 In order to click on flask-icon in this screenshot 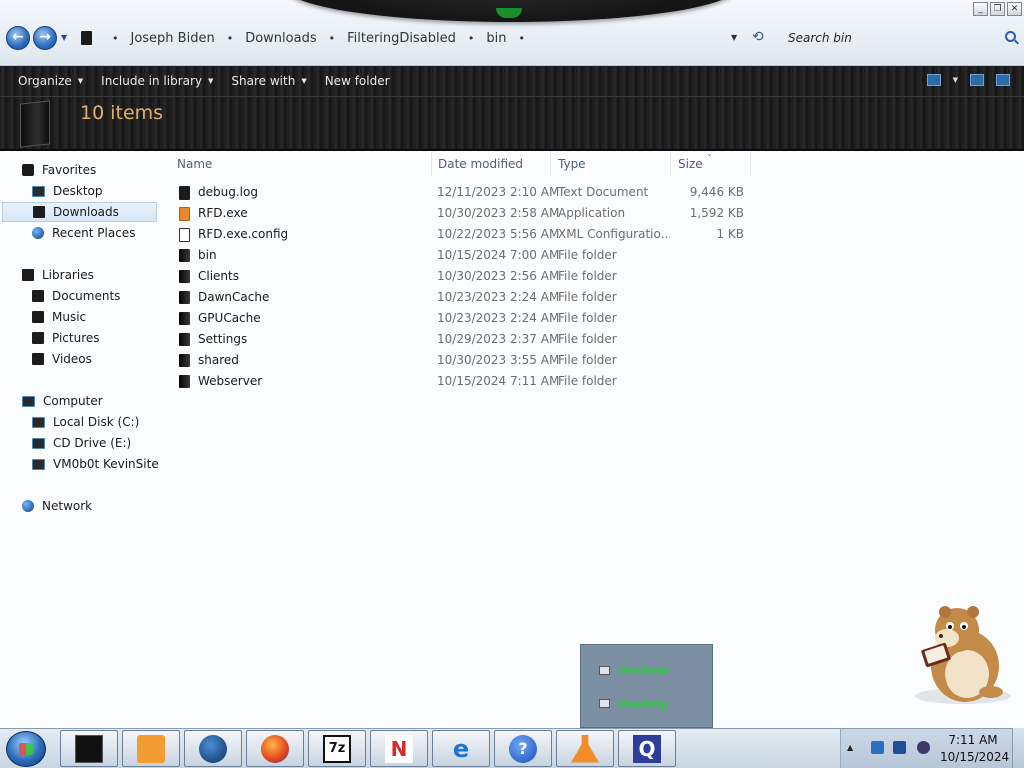, I will do `click(585, 748)`.